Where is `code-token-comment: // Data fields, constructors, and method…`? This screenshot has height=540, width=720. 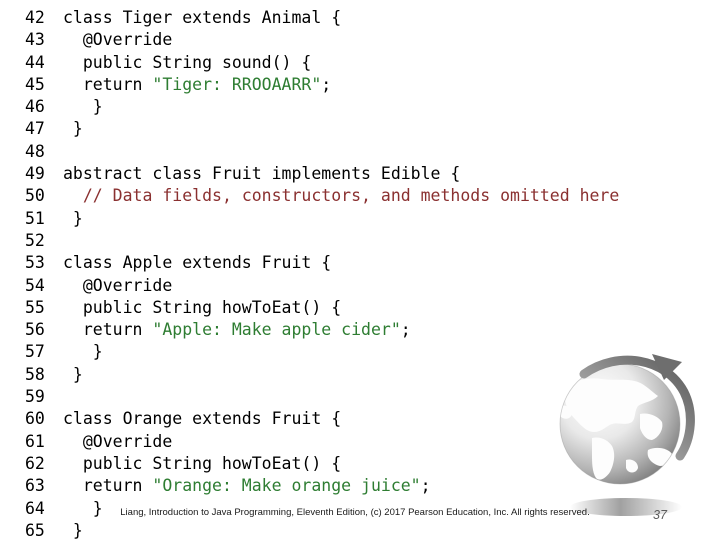 code-token-comment: // Data fields, constructors, and method… is located at coordinates (351, 196).